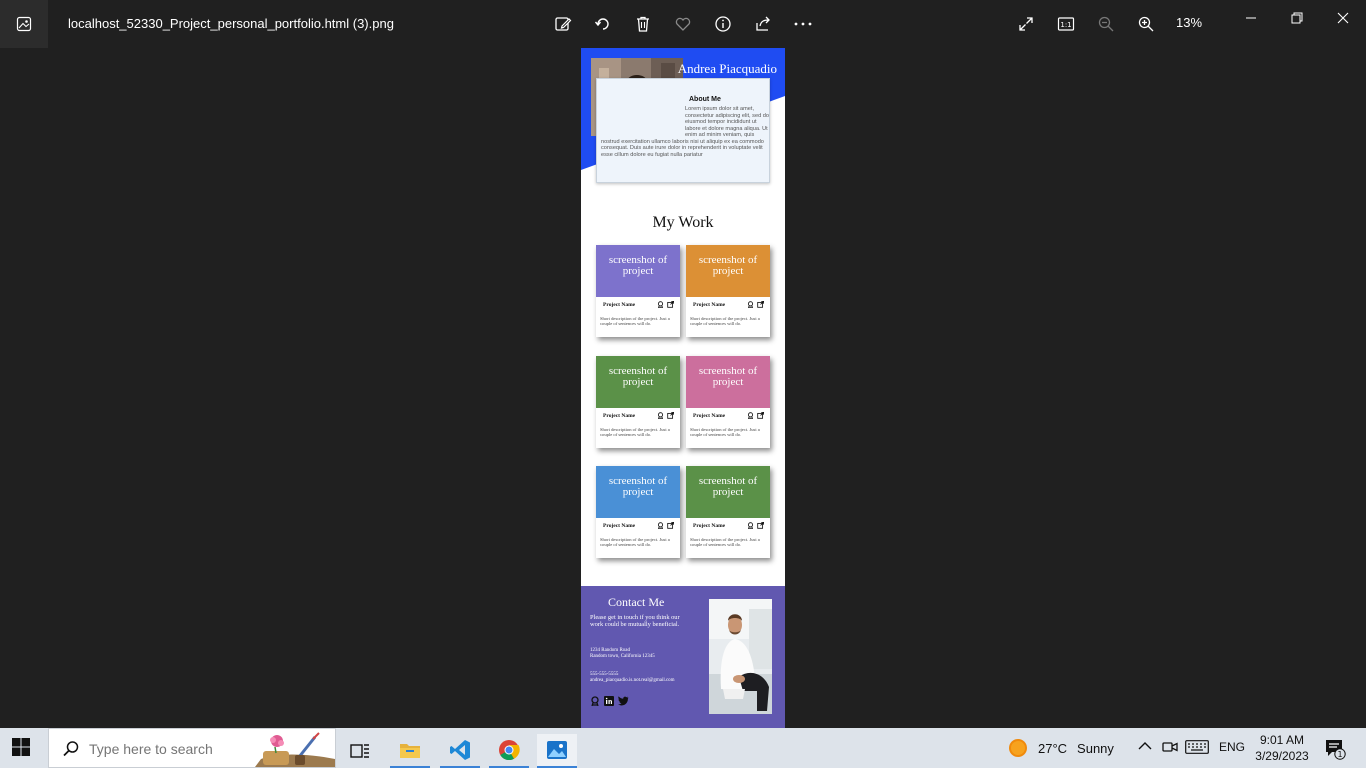  Describe the element at coordinates (295, 749) in the screenshot. I see `search-highlight-icon` at that location.